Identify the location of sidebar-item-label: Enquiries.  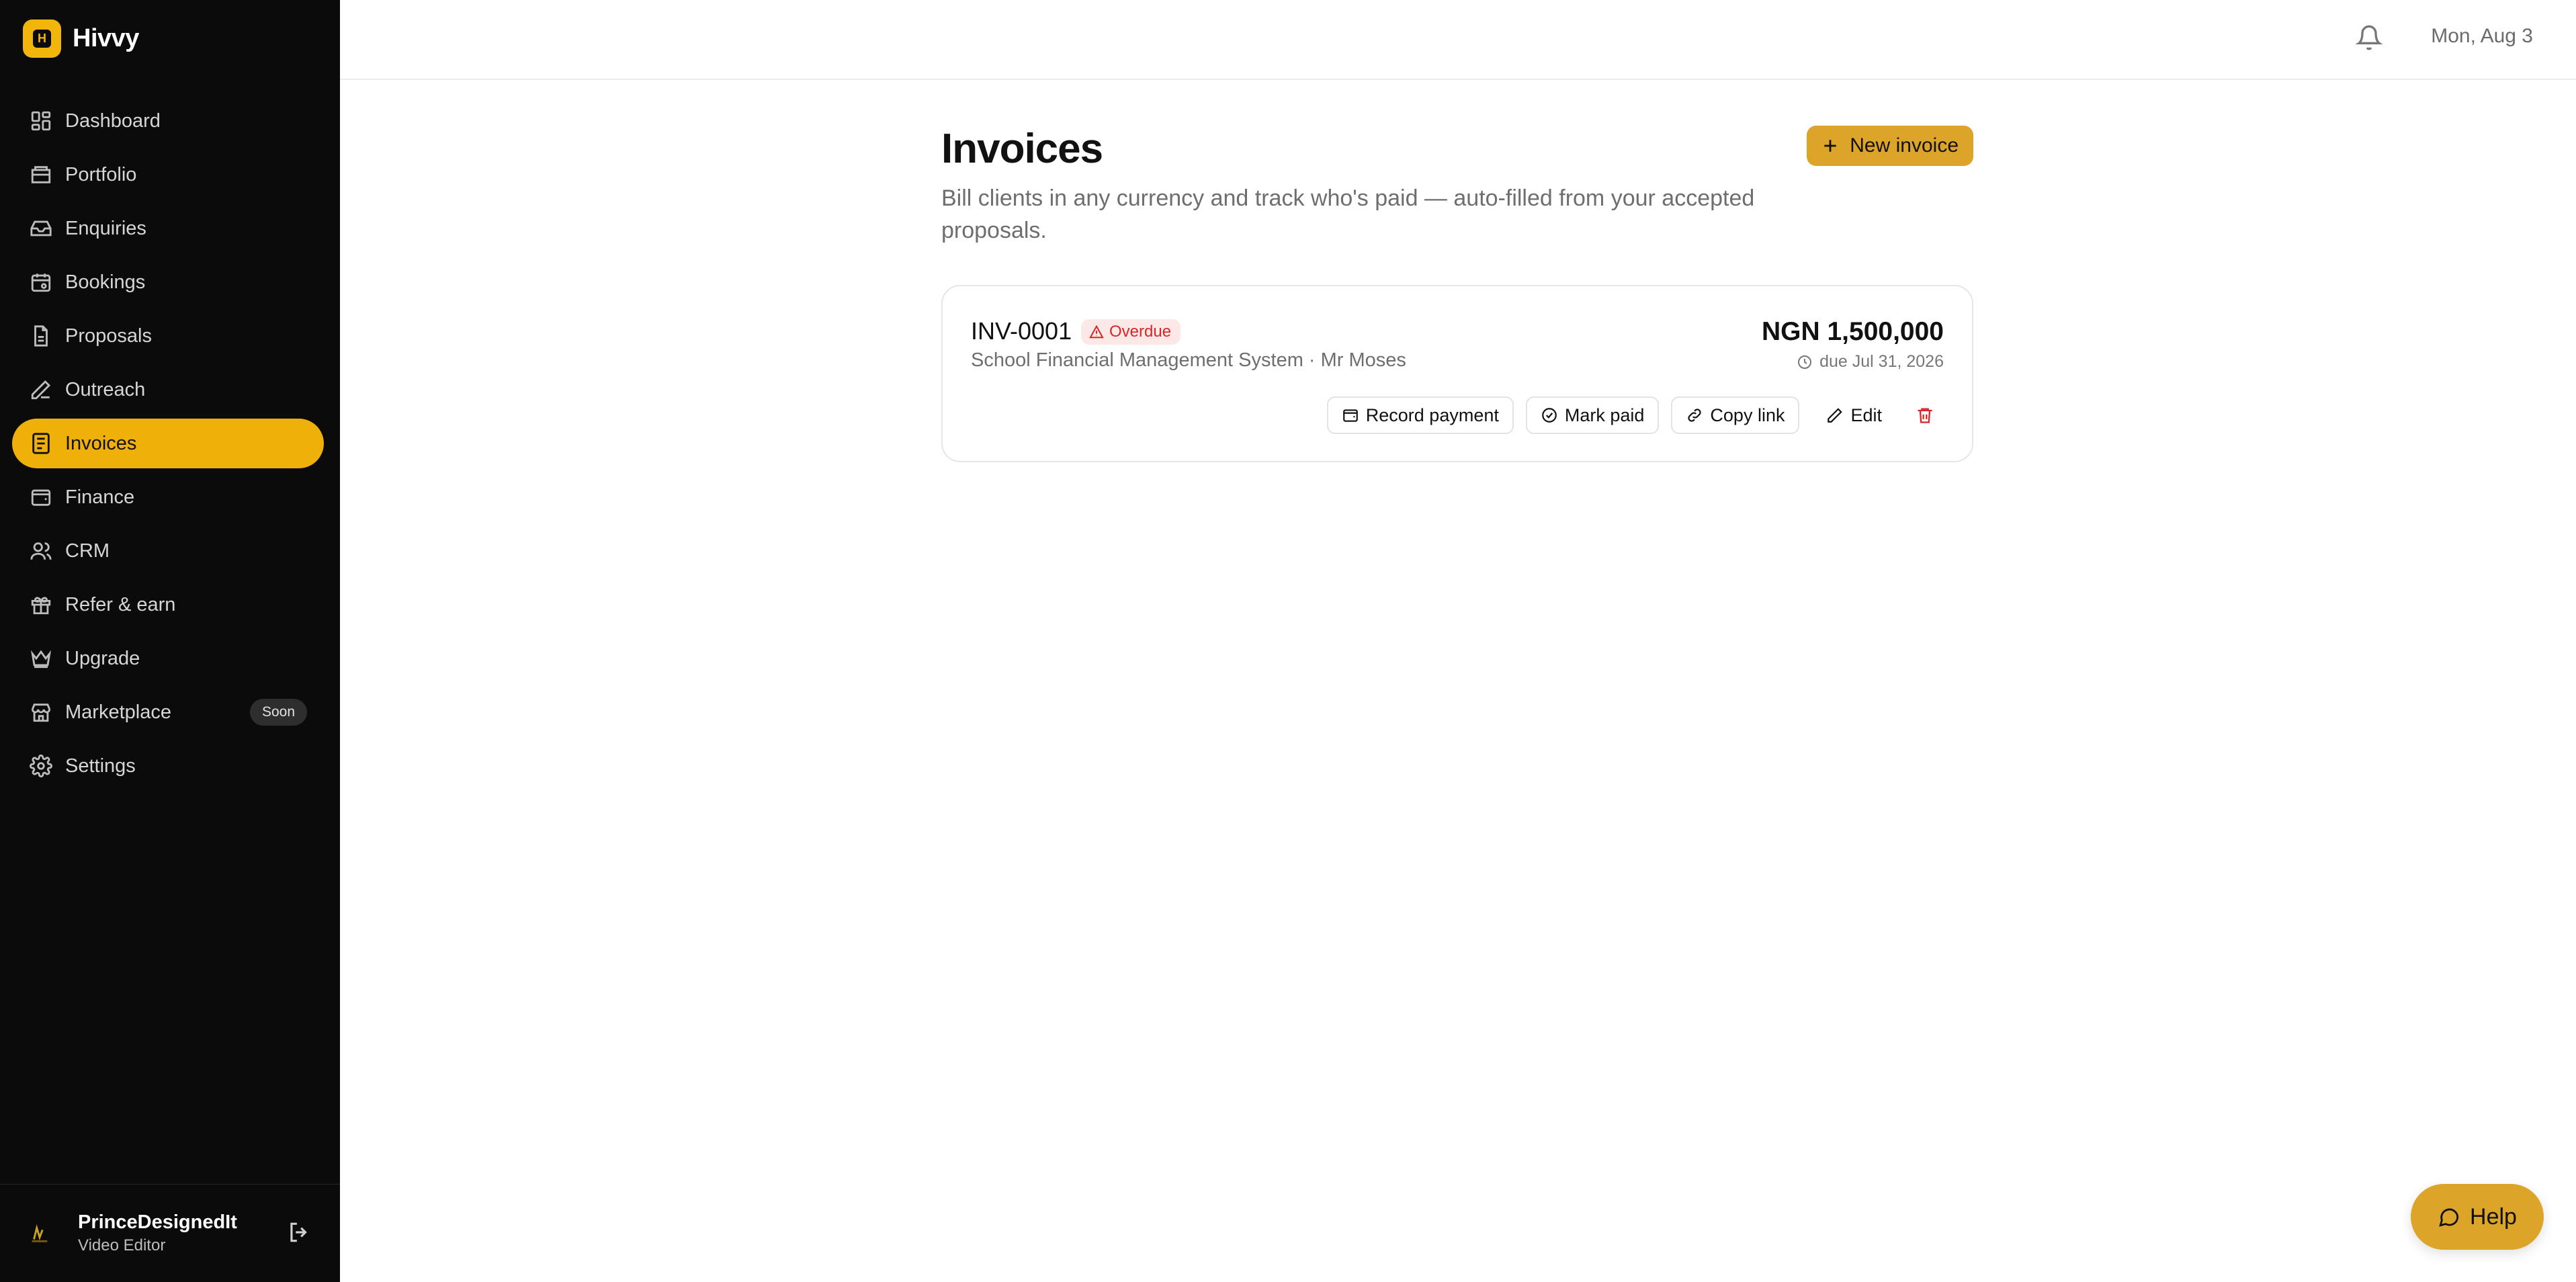
(105, 228).